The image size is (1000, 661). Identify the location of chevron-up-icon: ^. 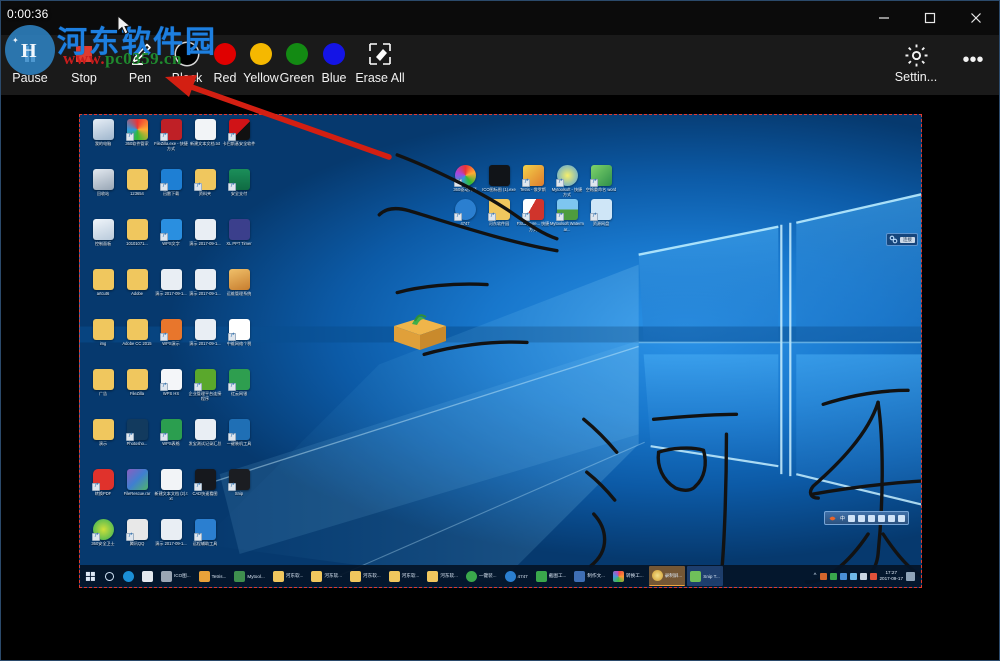
(815, 576).